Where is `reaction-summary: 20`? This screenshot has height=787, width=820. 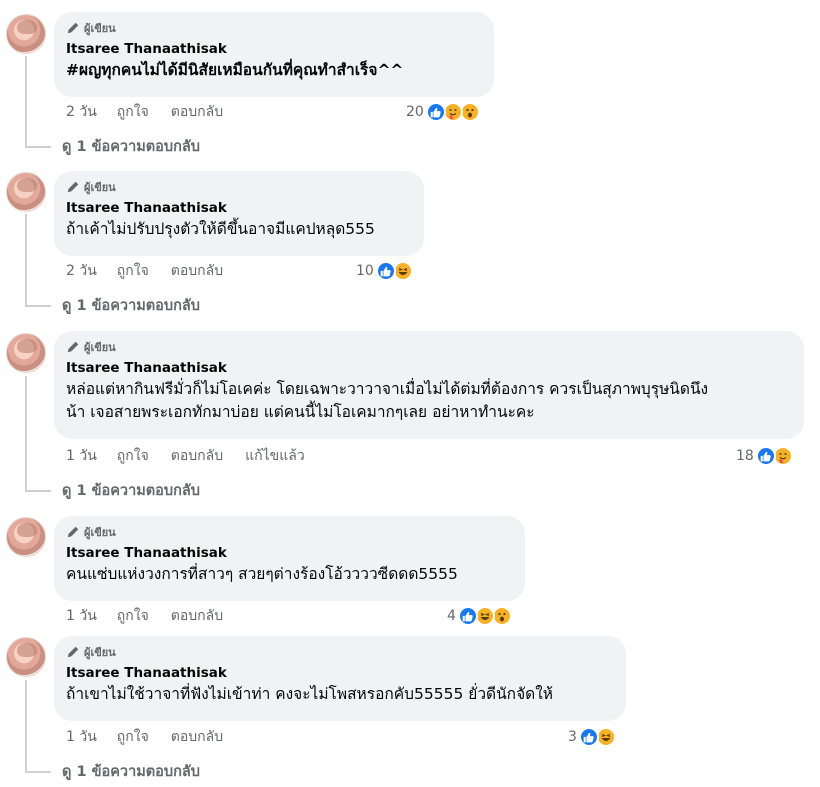 reaction-summary: 20 is located at coordinates (443, 112).